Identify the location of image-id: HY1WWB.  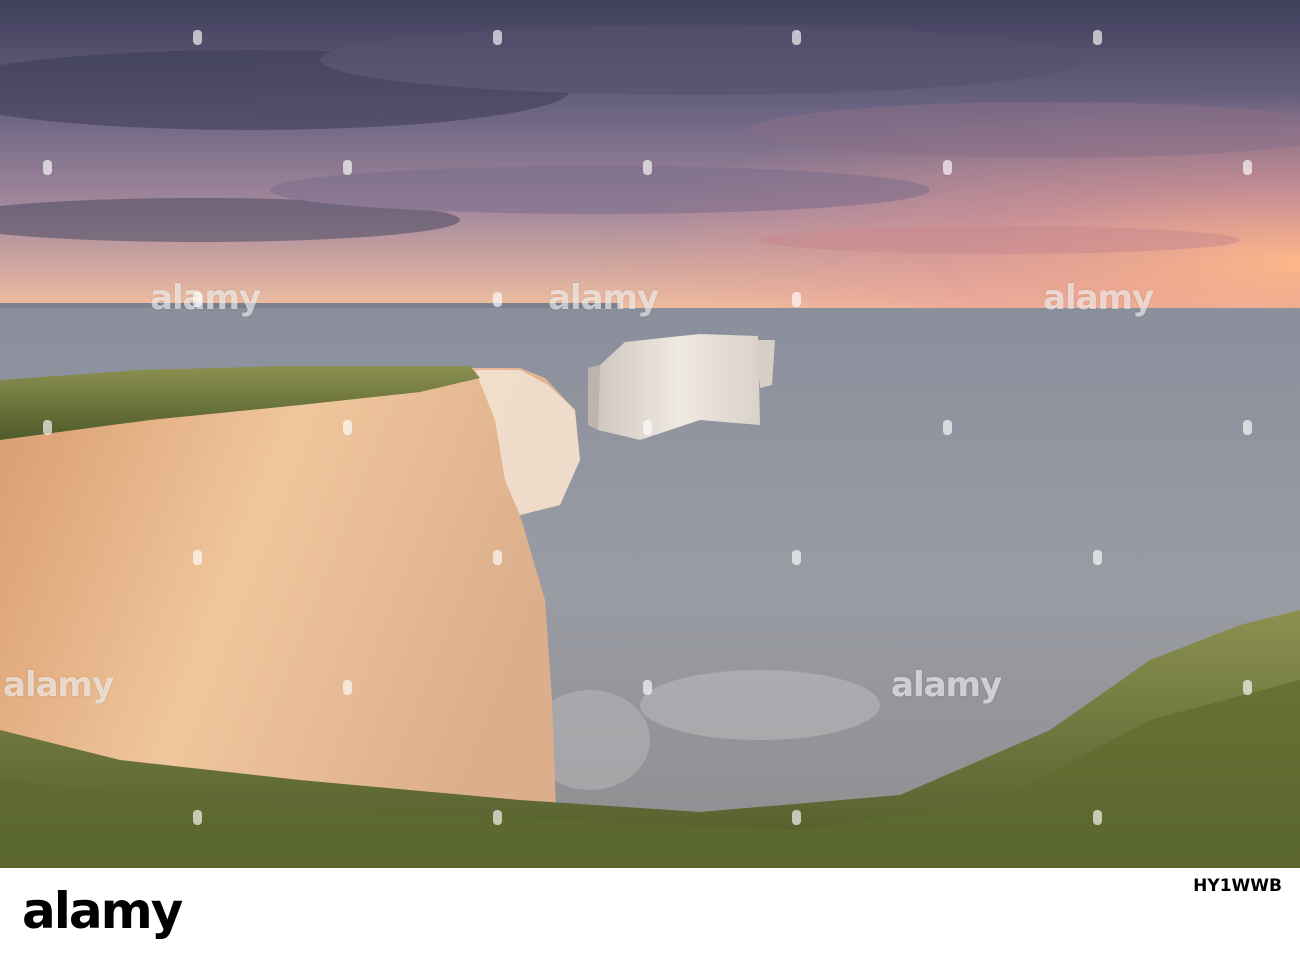
(1237, 886).